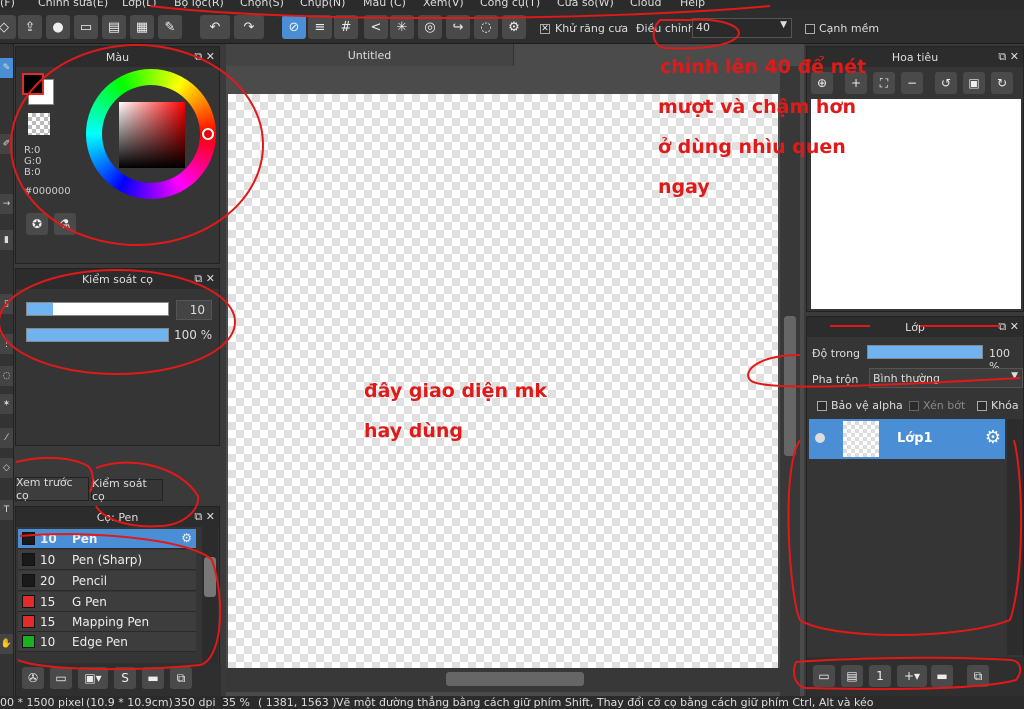 The height and width of the screenshot is (709, 1024). Describe the element at coordinates (884, 83) in the screenshot. I see `fit-icon: ⛶` at that location.